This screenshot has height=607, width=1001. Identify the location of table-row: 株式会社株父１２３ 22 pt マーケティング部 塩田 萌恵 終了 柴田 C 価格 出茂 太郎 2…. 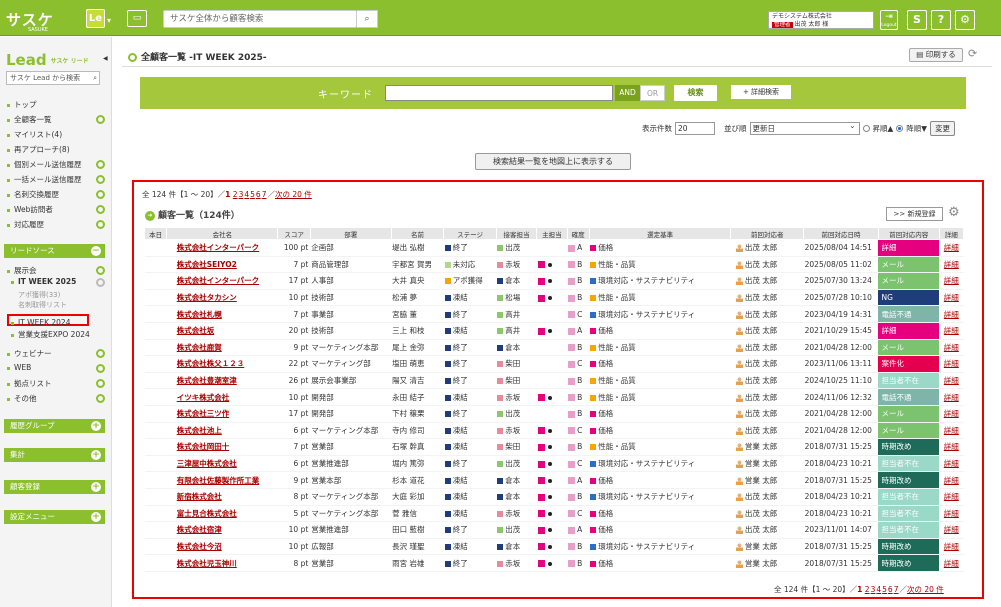
(554, 364).